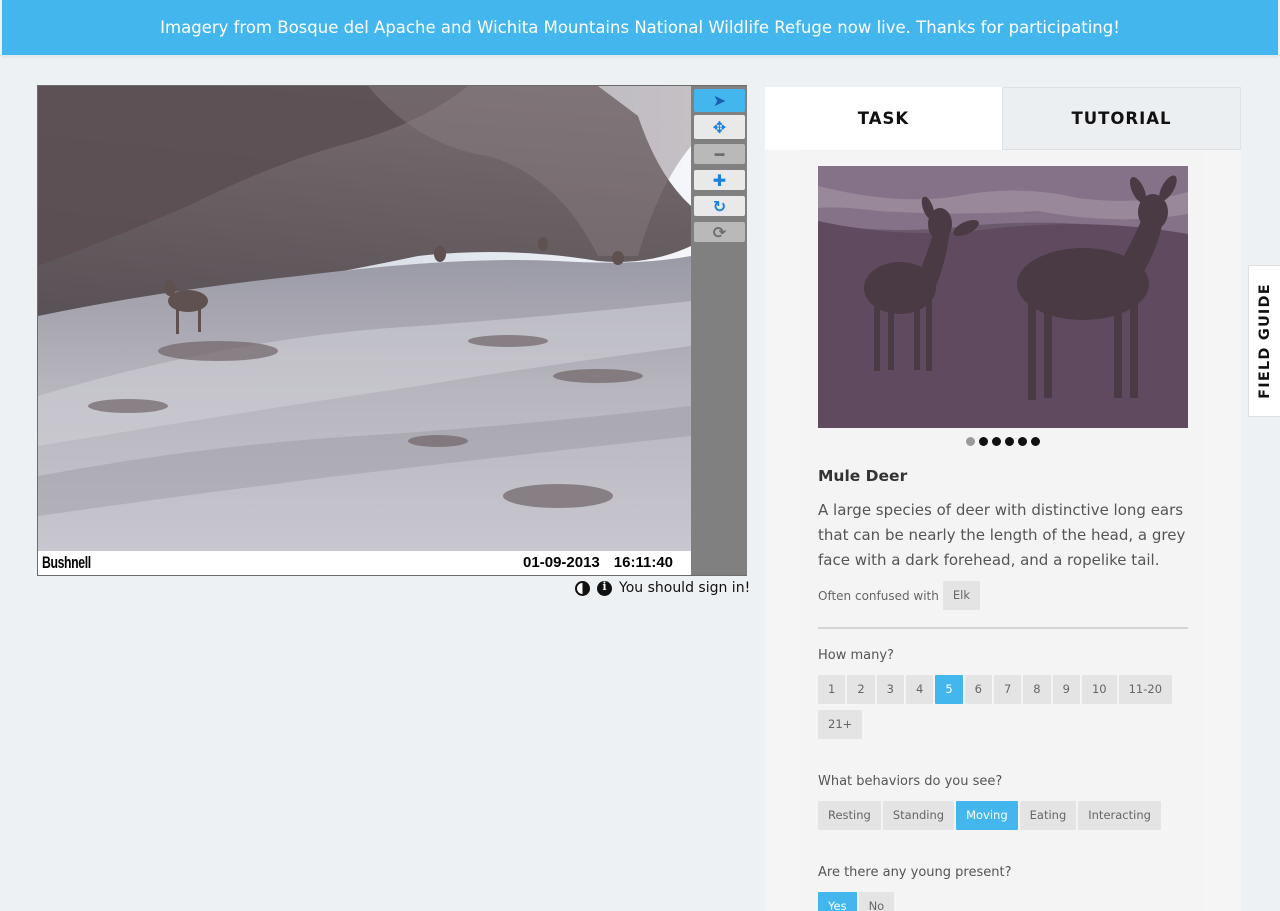  What do you see at coordinates (582, 588) in the screenshot?
I see `contrast-icon` at bounding box center [582, 588].